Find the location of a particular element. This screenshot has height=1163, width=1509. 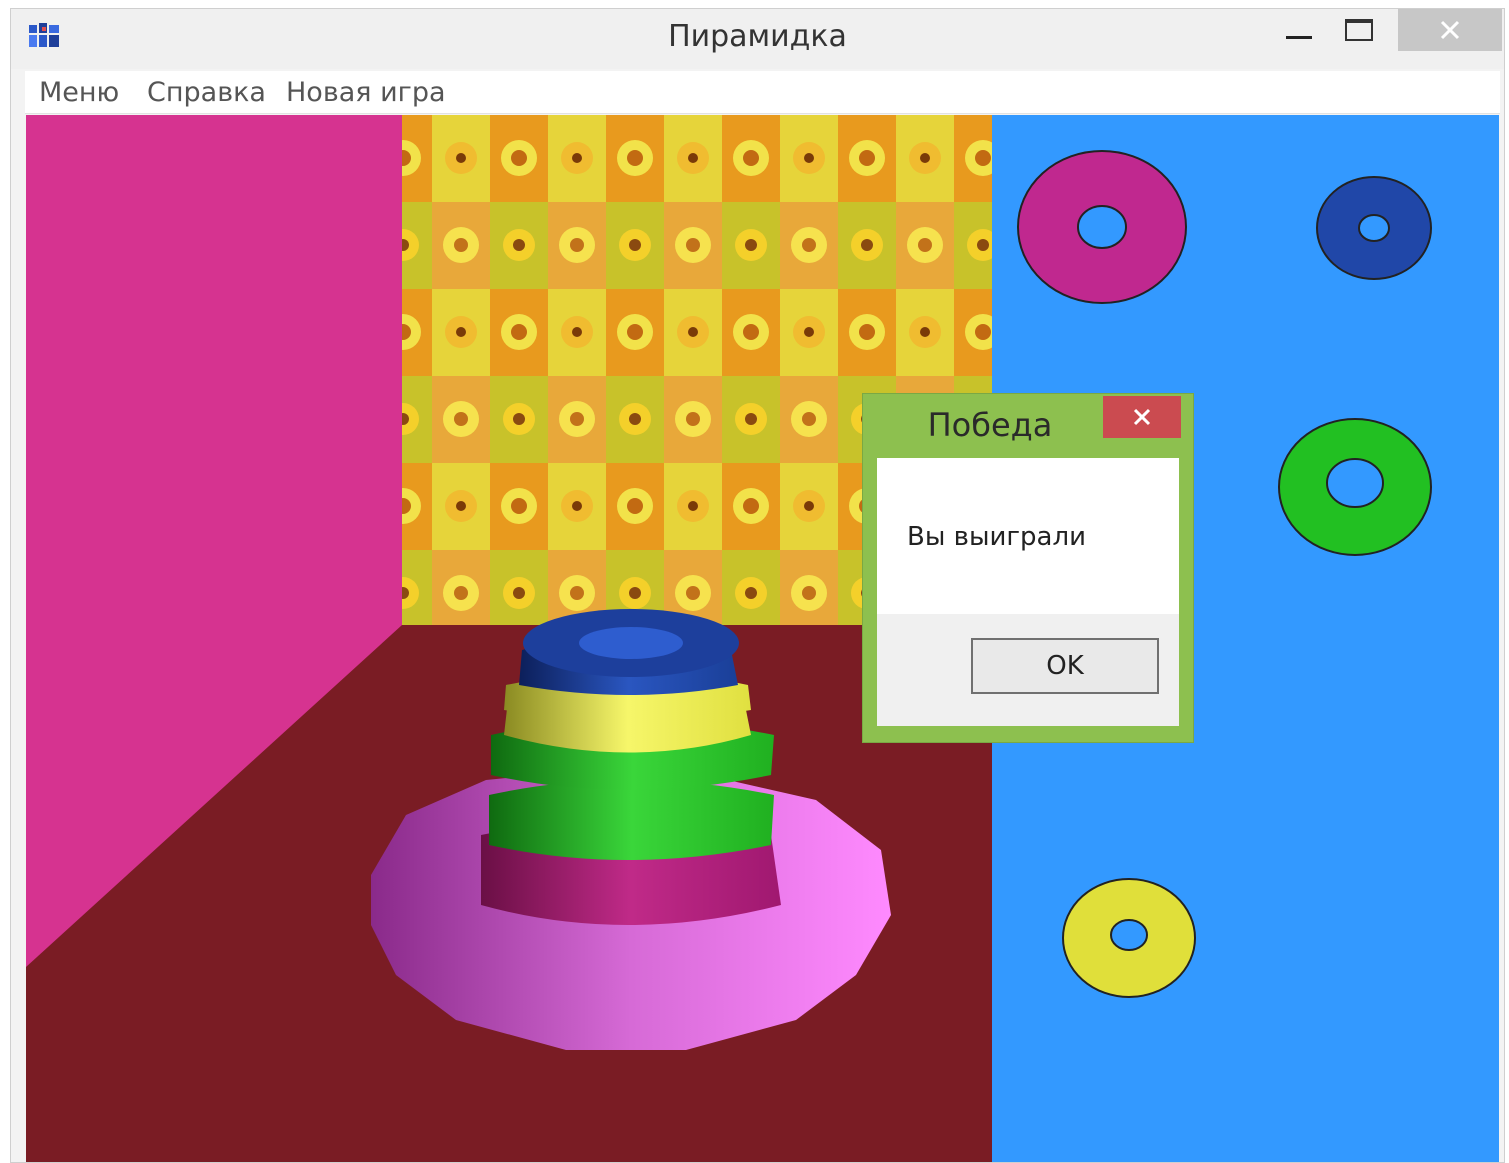

dialog-title: Победа is located at coordinates (990, 425).